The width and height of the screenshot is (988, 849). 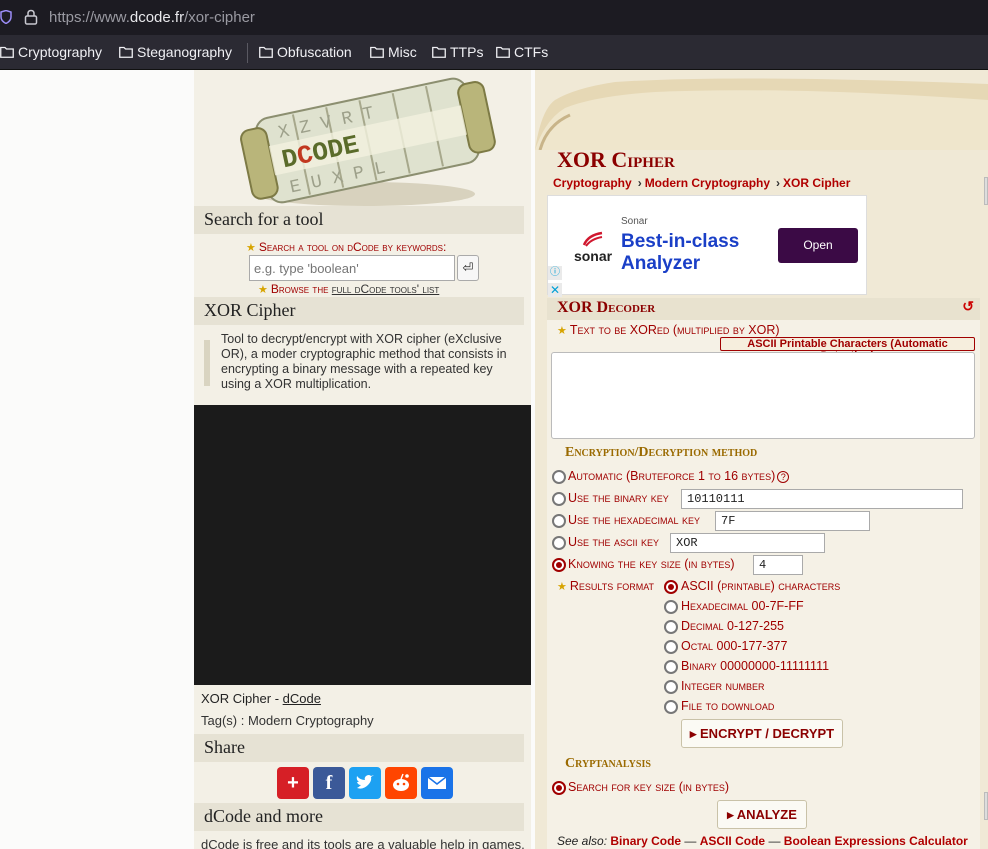 I want to click on ad-open-button: Open, so click(x=818, y=245).